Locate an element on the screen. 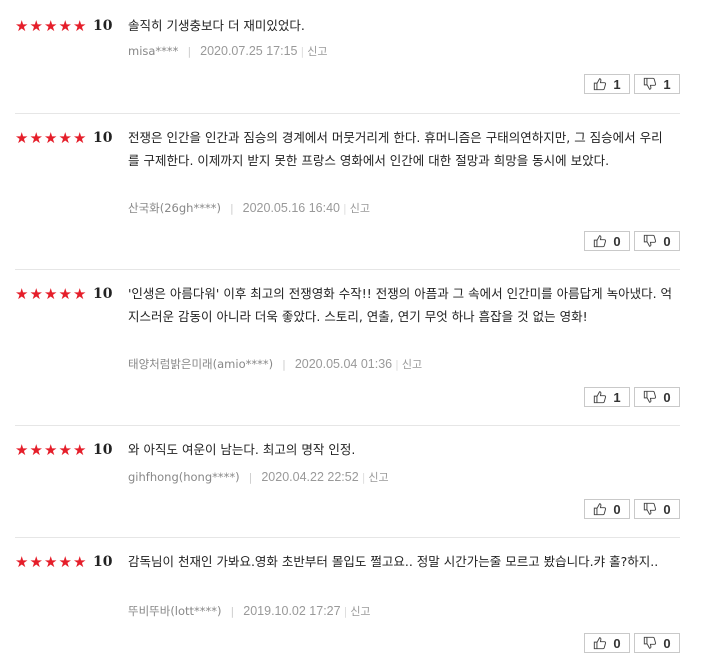  review-meta: misa**** | 2020.07.25 17:15 | 신고 is located at coordinates (227, 51).